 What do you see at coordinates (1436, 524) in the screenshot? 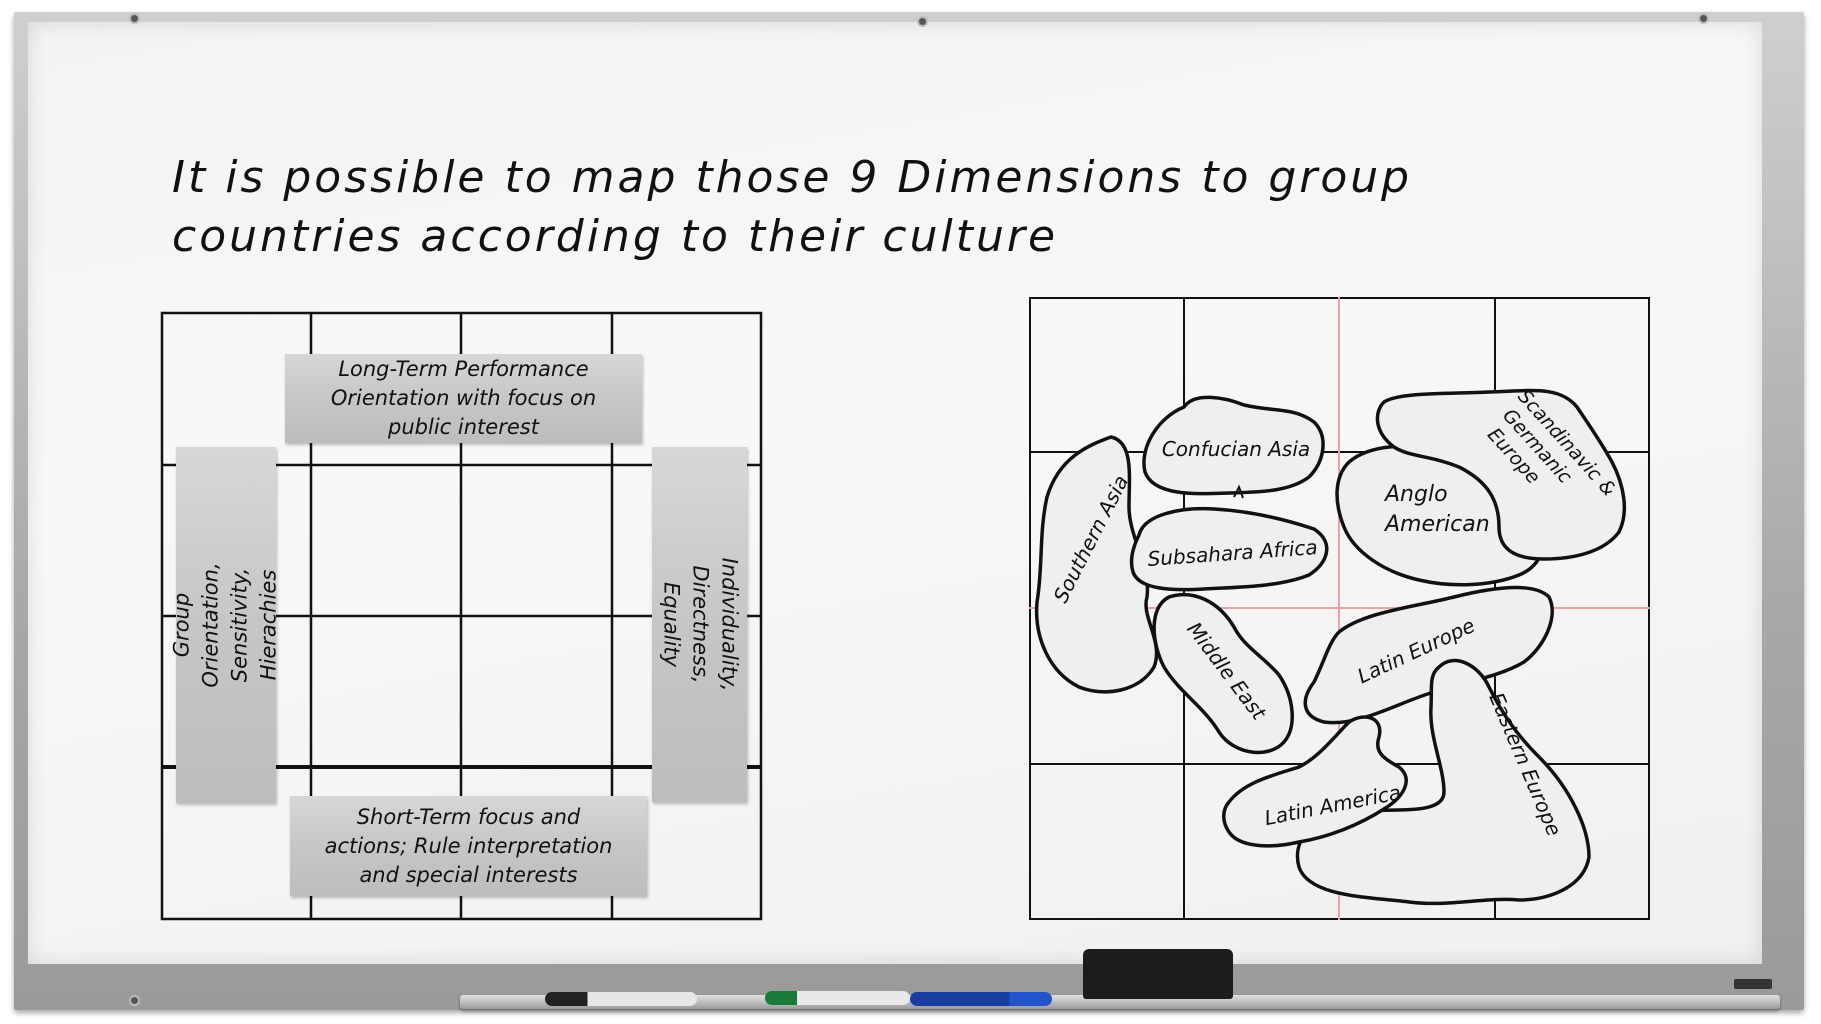
I see `region-label-american: American` at bounding box center [1436, 524].